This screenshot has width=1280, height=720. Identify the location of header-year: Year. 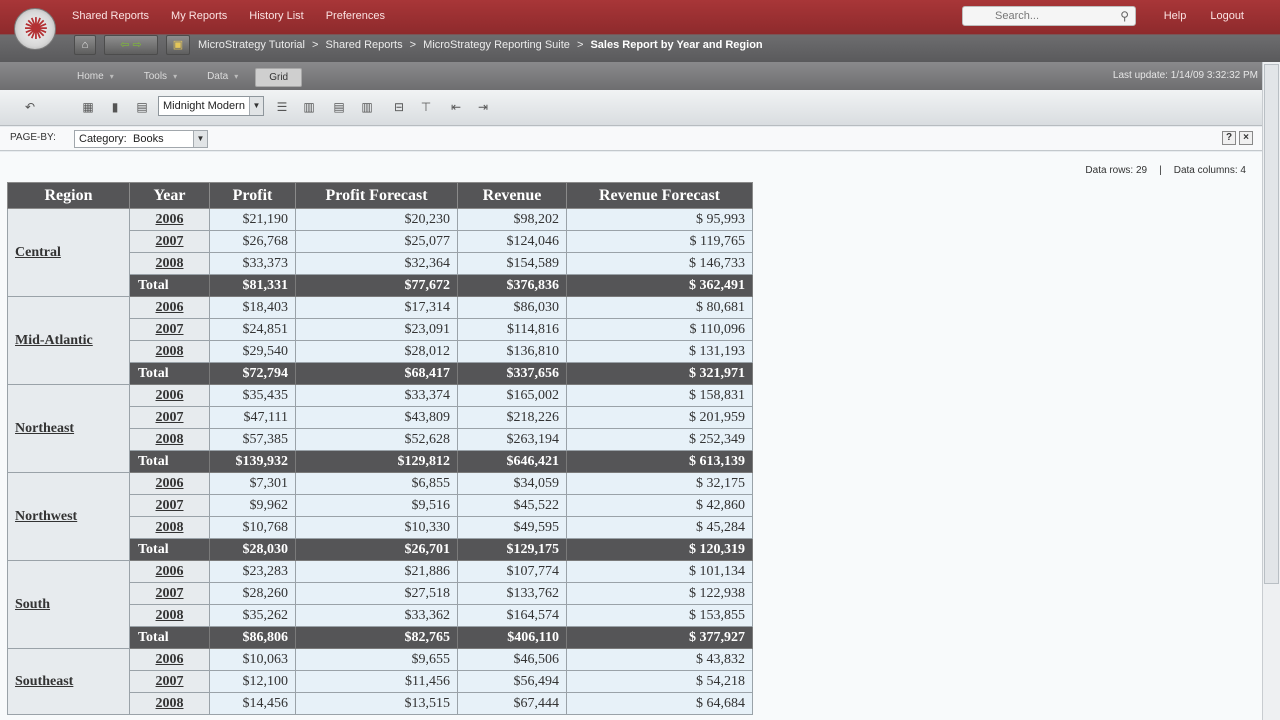
(169, 195).